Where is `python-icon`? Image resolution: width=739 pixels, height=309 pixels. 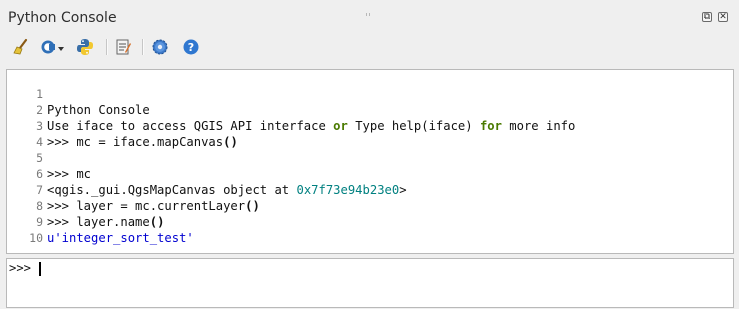
python-icon is located at coordinates (85, 47).